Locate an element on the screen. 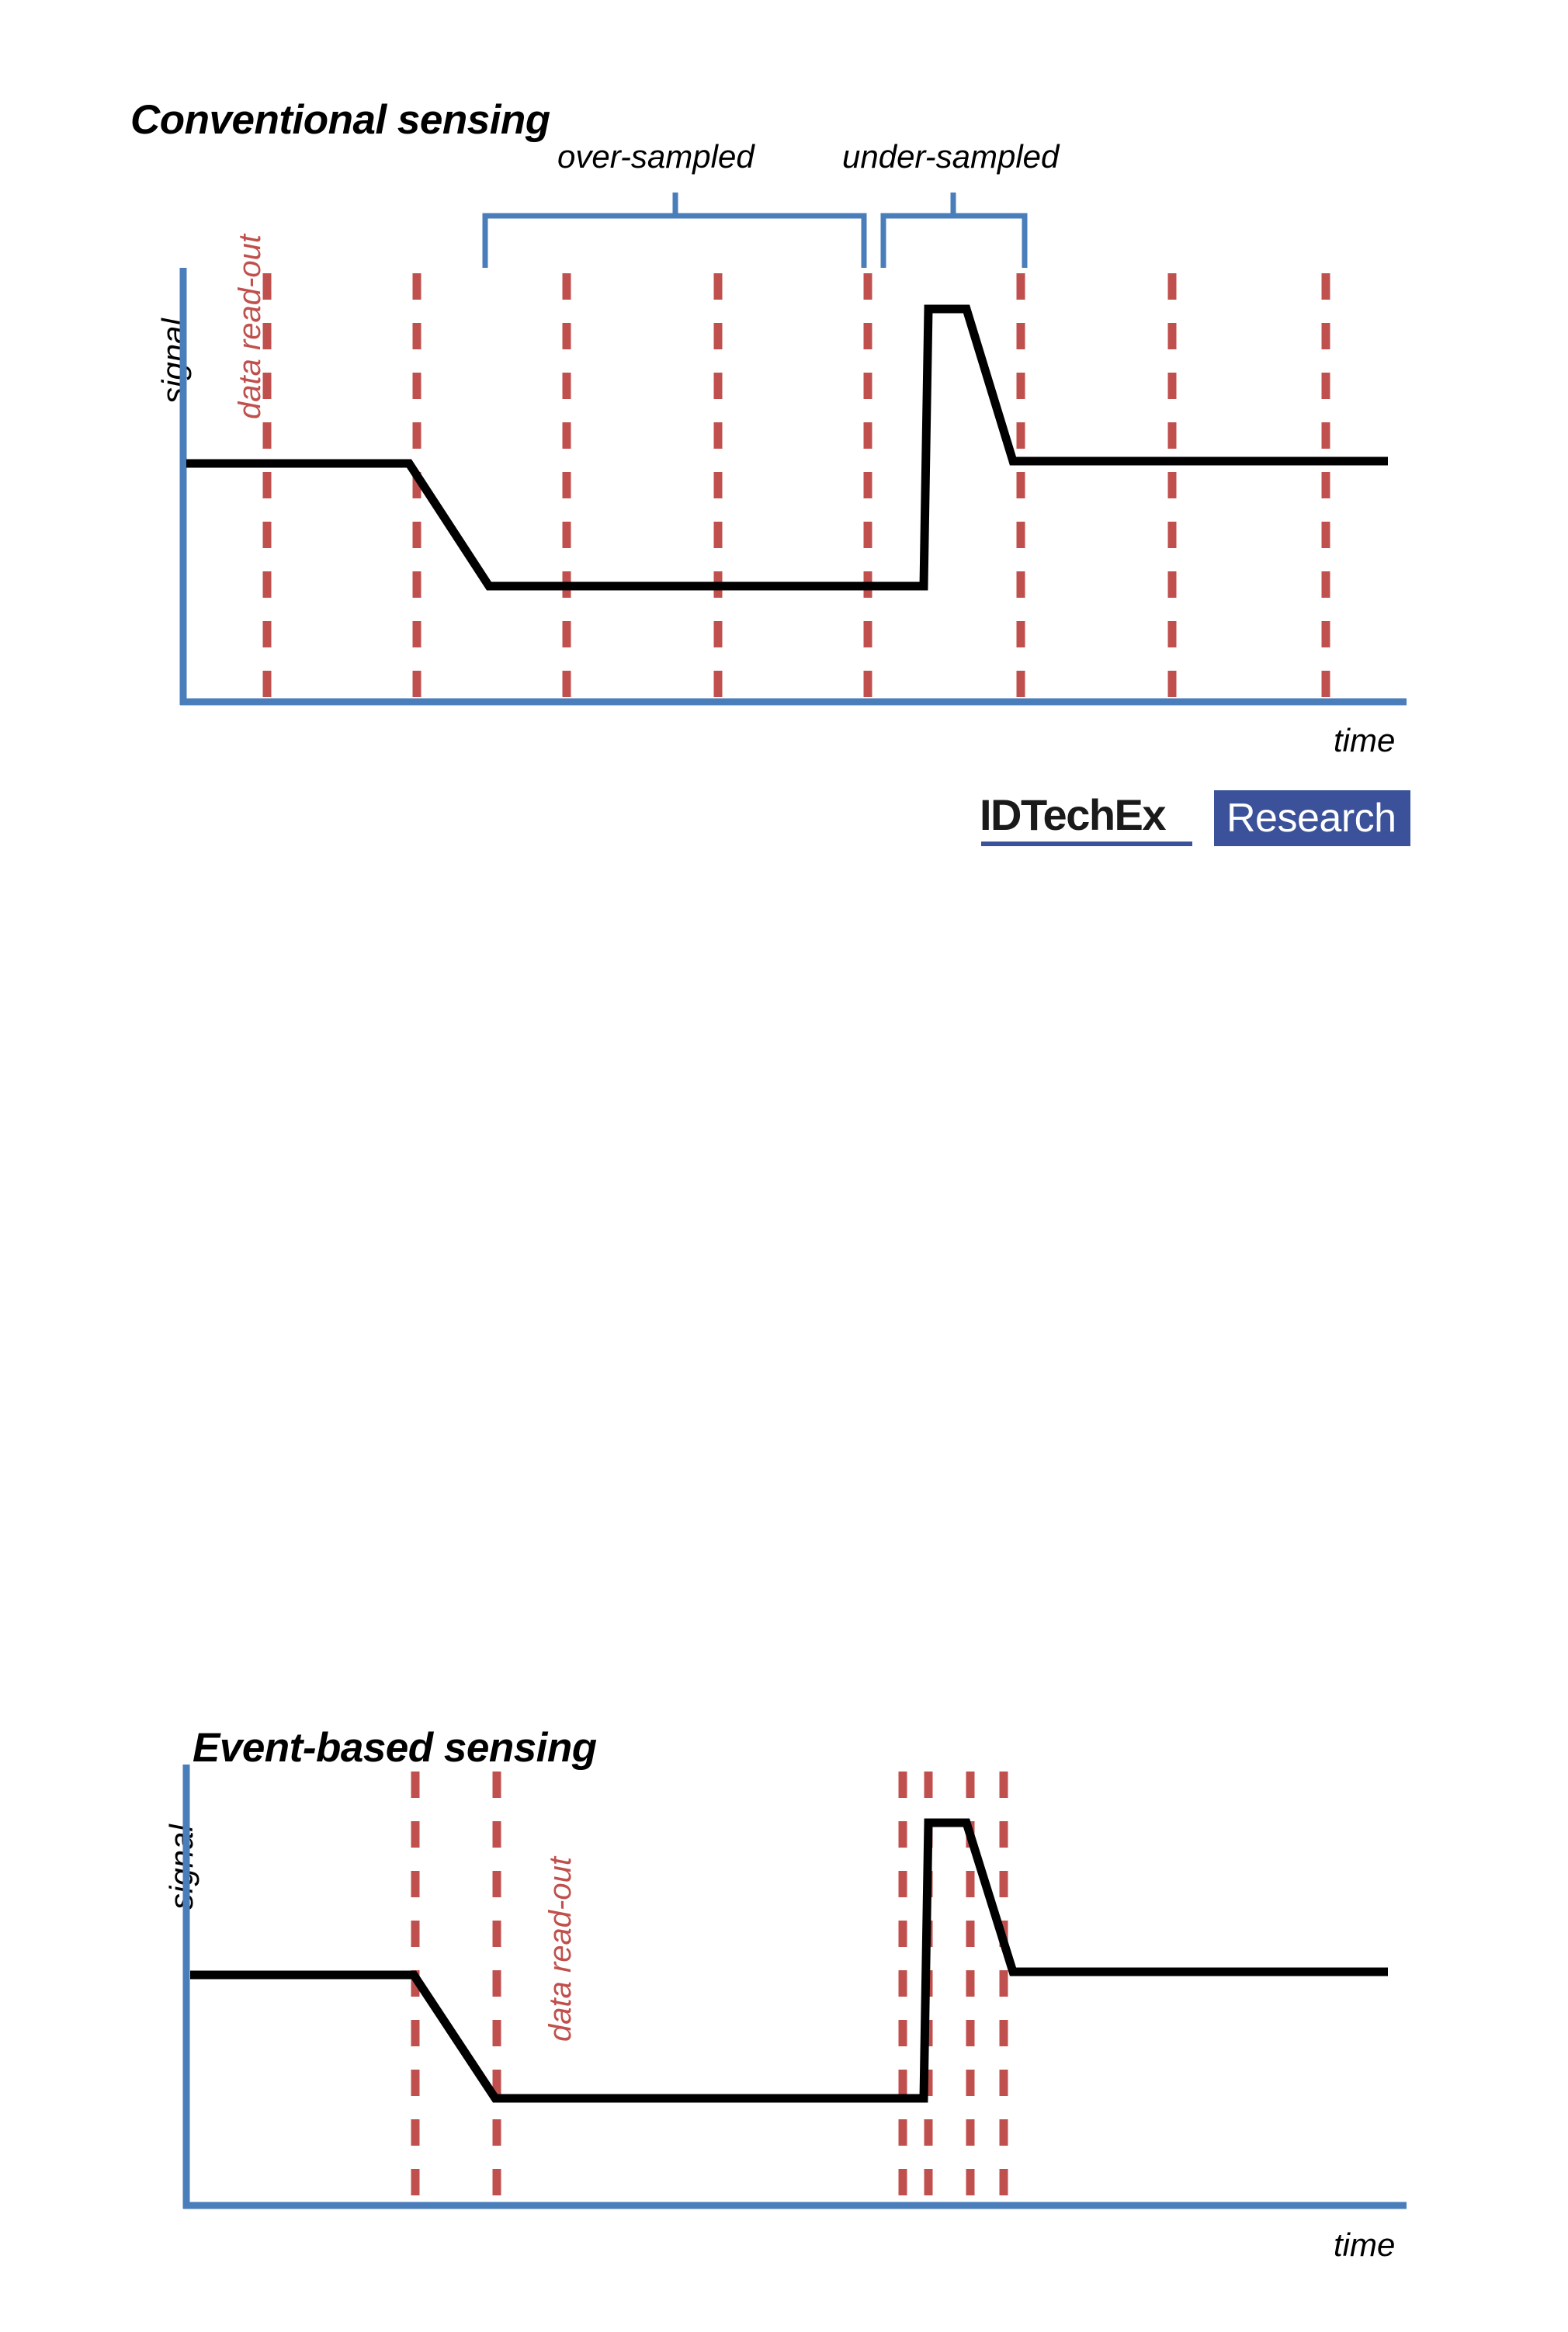 The image size is (1568, 2332). bracket-under-sampled is located at coordinates (954, 230).